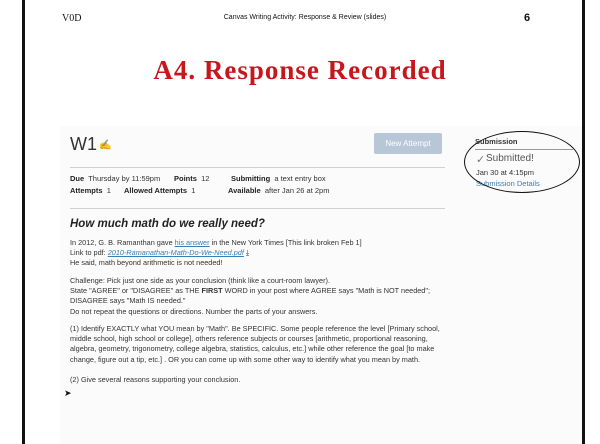  I want to click on pen-icon: ✍, so click(105, 145).